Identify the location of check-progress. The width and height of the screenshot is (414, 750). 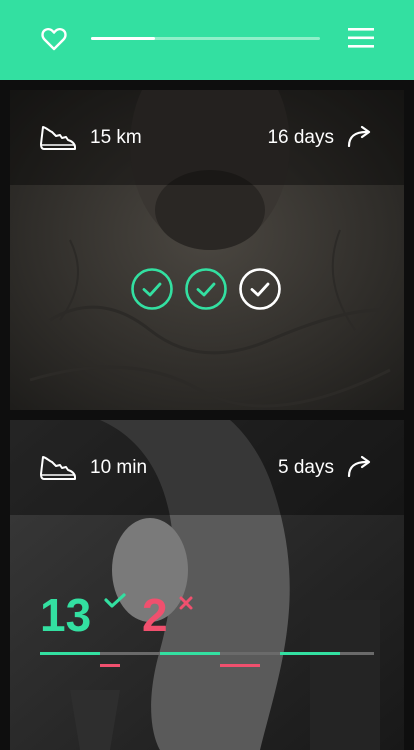
(208, 290).